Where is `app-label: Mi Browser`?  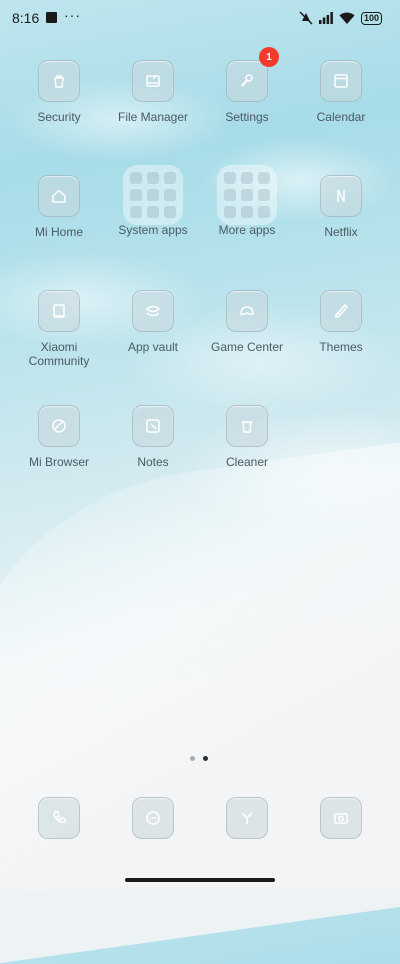
app-label: Mi Browser is located at coordinates (58, 462).